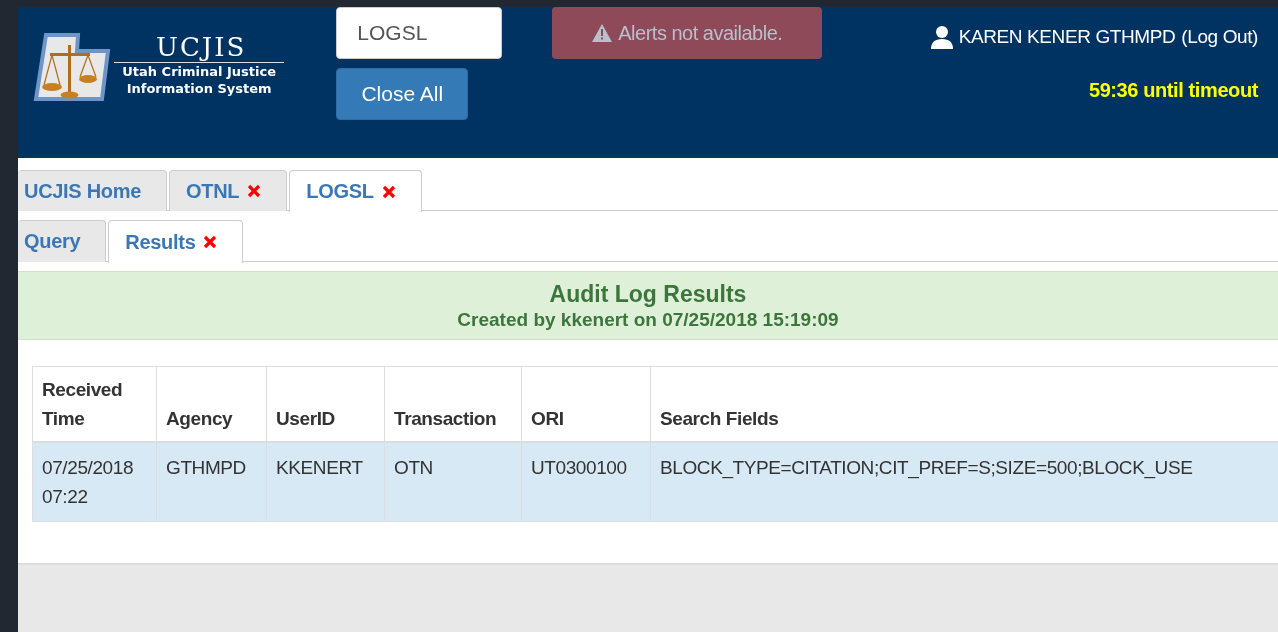 The image size is (1278, 632). What do you see at coordinates (1173, 90) in the screenshot?
I see `timeout-text: 59:36 until timeout` at bounding box center [1173, 90].